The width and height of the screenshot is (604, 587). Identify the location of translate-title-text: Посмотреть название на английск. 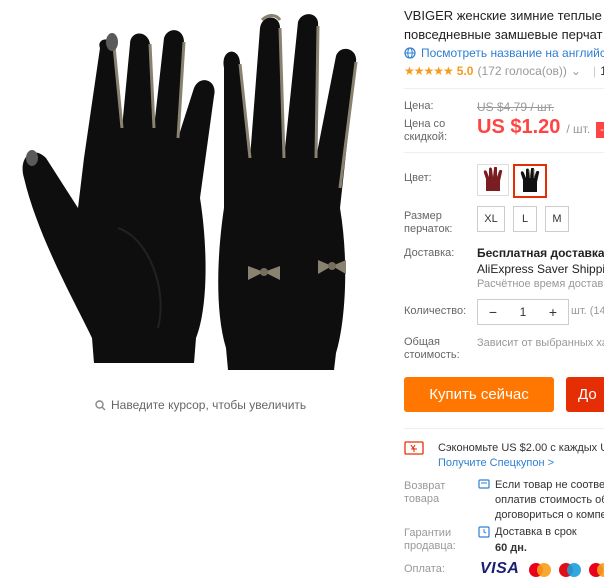
(512, 53).